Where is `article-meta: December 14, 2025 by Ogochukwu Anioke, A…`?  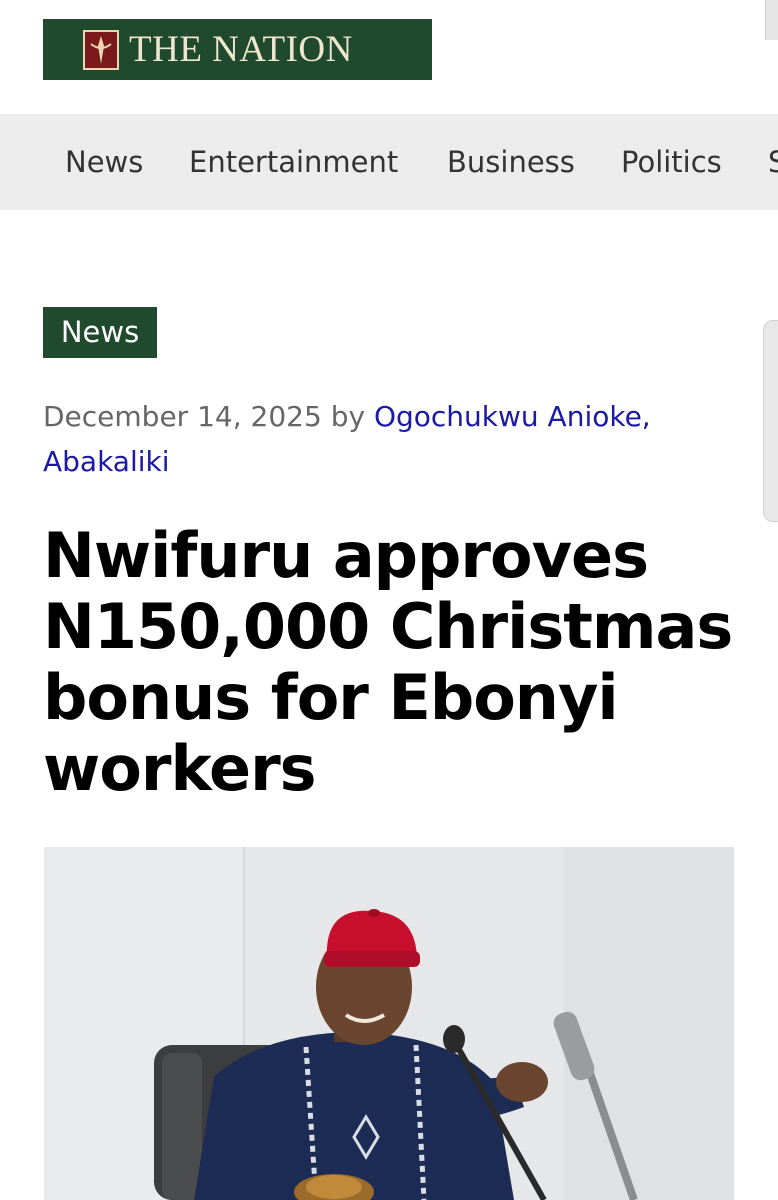
article-meta: December 14, 2025 by Ogochukwu Anioke, A… is located at coordinates (373, 439).